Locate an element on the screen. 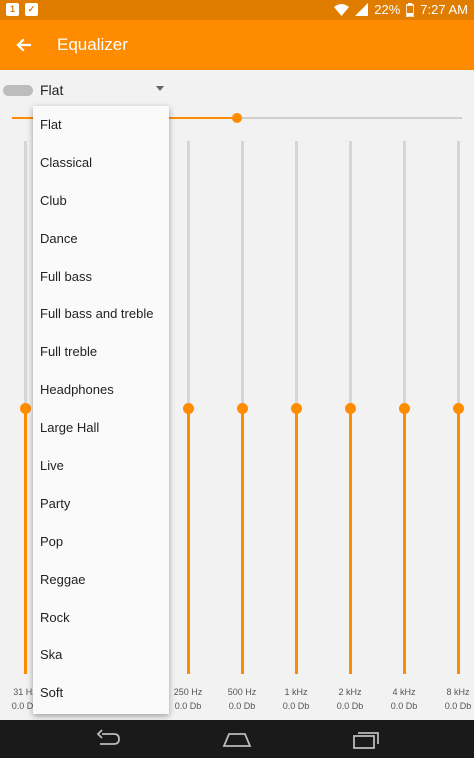  band-gain-label: 0.0 Db is located at coordinates (458, 706).